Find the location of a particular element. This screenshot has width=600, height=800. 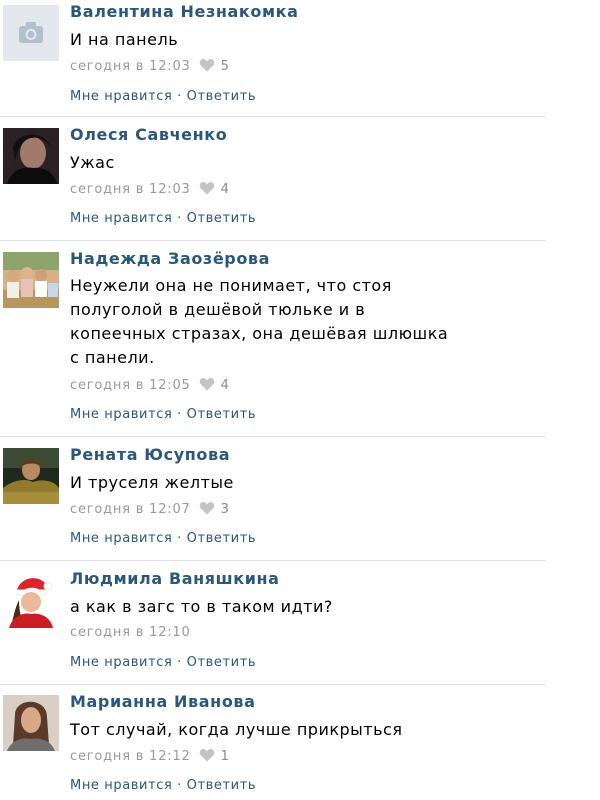

comment-meta: сегодня в 12:03 4 is located at coordinates (150, 189).